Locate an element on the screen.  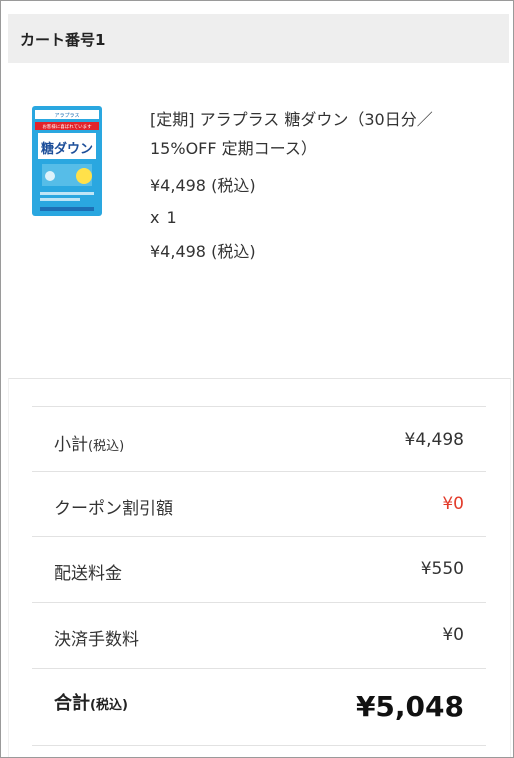
summary-row-fee: 決済手数料 ¥0 is located at coordinates (259, 635).